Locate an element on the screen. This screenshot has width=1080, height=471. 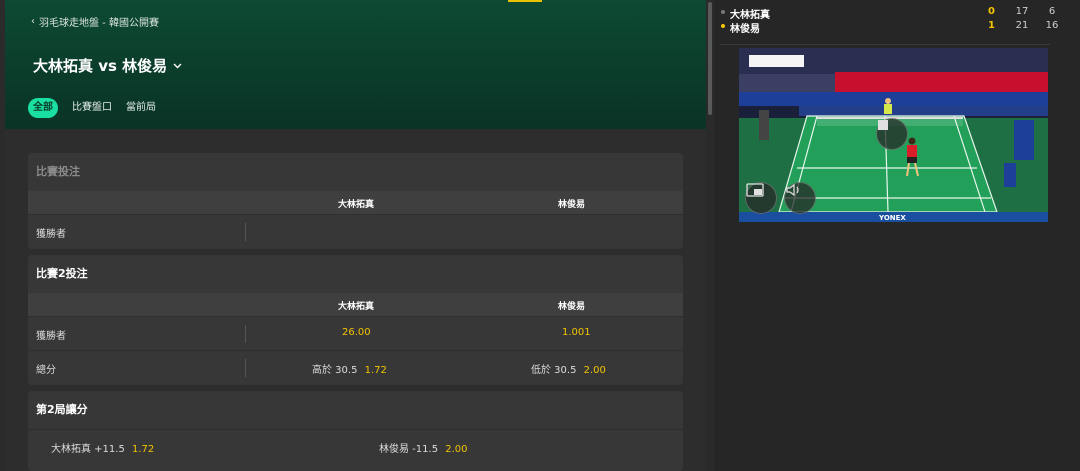
odds-button-handicap-player-1: 大林拓真 +11.5 1.72 is located at coordinates (102, 447).